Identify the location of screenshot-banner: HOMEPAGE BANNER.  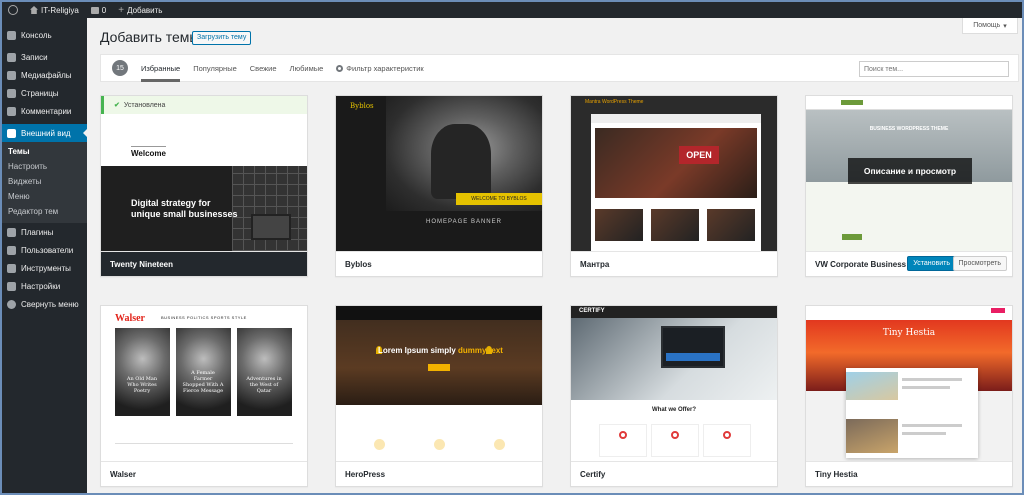
(464, 231).